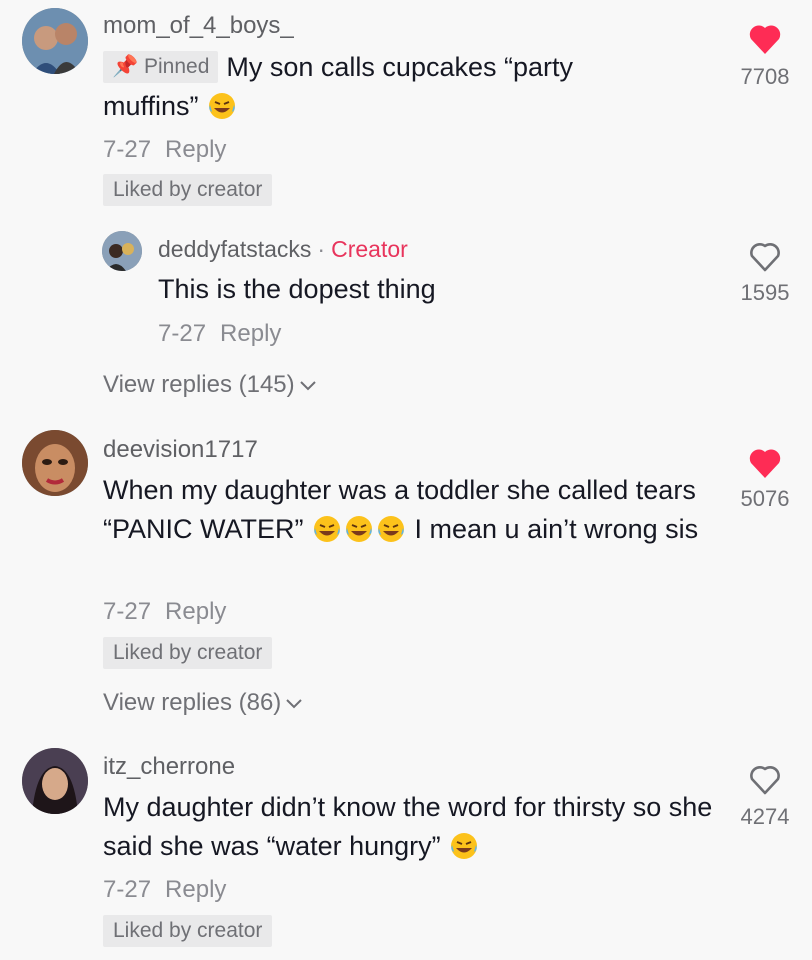  What do you see at coordinates (55, 781) in the screenshot?
I see `avatar-itz-cherrone` at bounding box center [55, 781].